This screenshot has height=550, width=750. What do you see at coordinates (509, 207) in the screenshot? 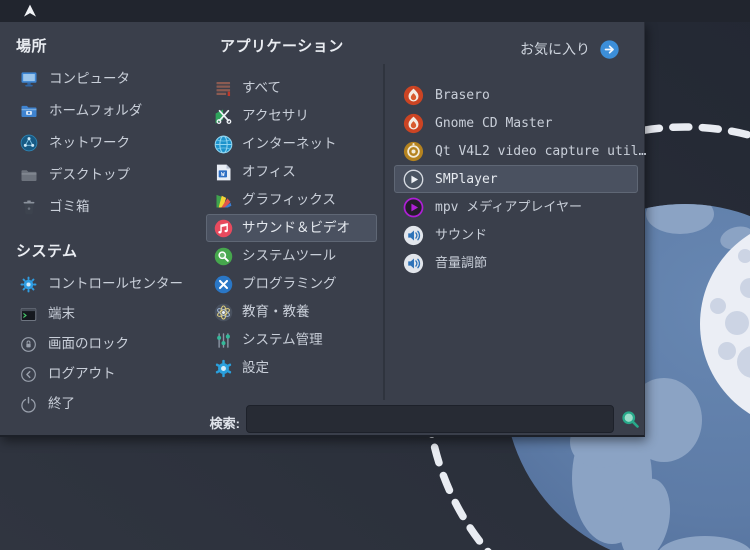
I see `item-label: mpv メディアプレイヤー` at bounding box center [509, 207].